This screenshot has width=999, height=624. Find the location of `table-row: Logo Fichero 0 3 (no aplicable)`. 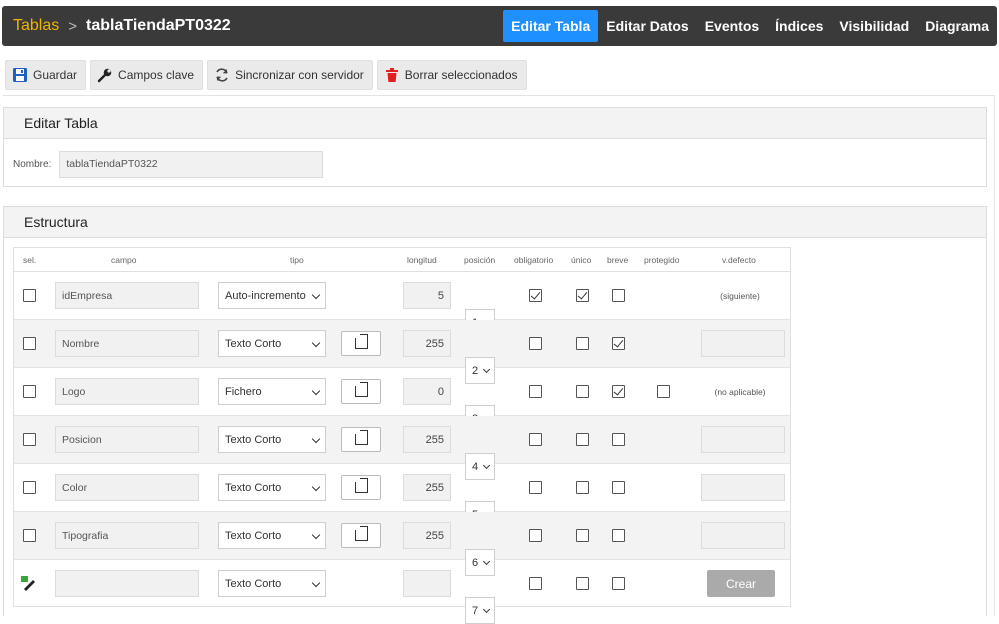

table-row: Logo Fichero 0 3 (no aplicable) is located at coordinates (402, 400).